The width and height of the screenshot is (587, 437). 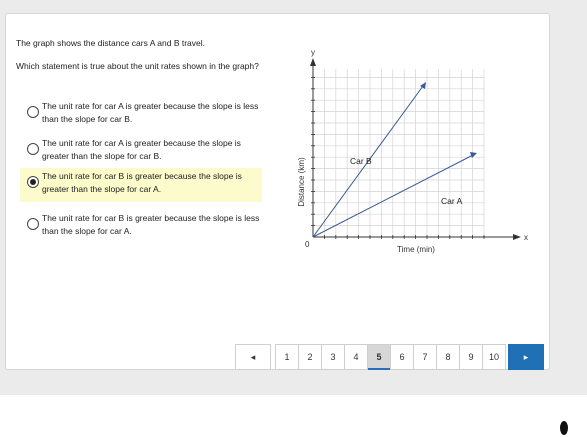 I want to click on x-axis-arrow, so click(x=517, y=237).